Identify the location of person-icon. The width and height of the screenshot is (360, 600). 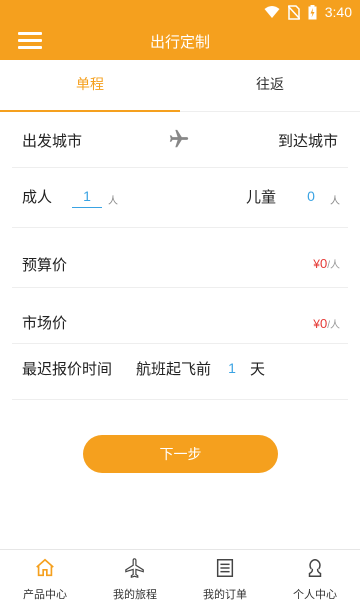
(315, 570).